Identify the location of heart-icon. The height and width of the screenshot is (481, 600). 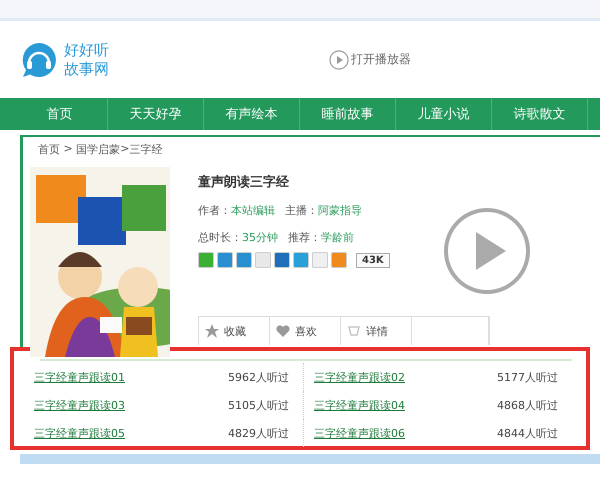
(283, 331).